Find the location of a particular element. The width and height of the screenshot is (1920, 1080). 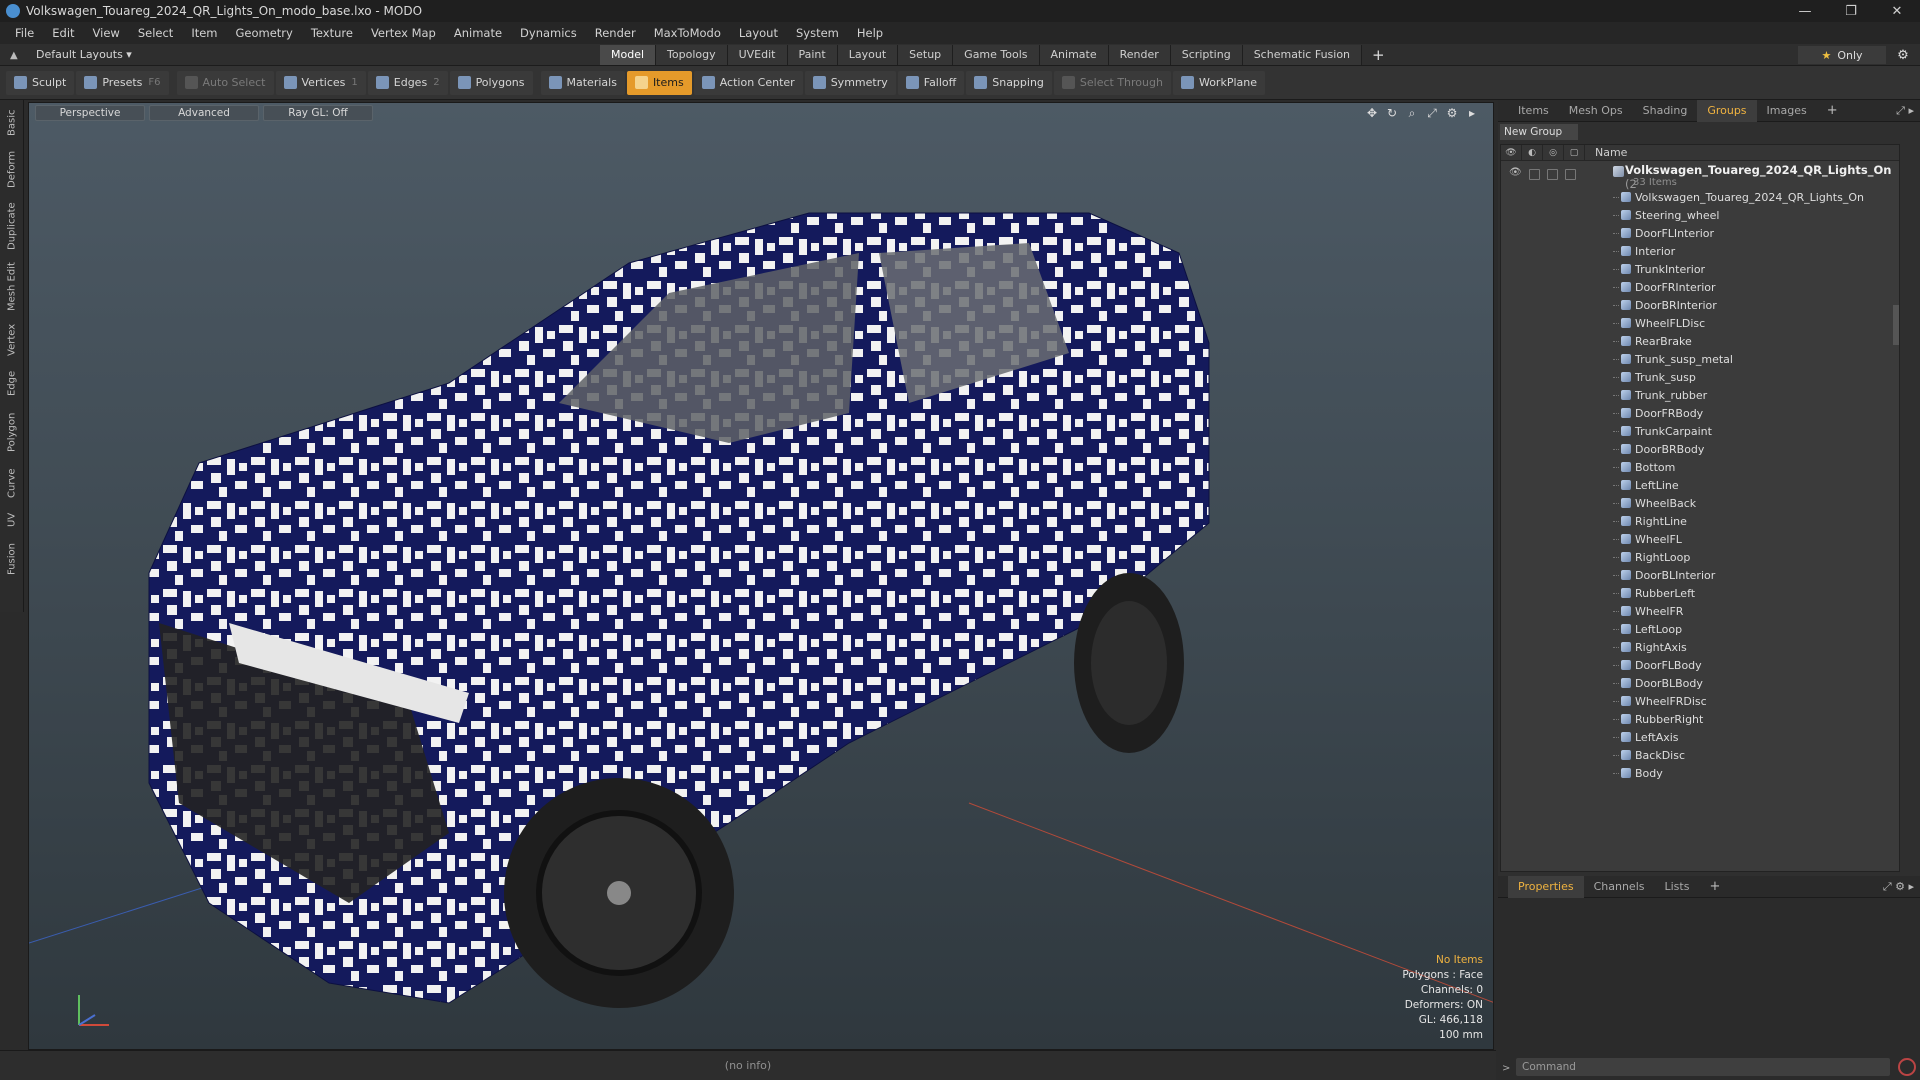

render-toggle is located at coordinates (1534, 174).